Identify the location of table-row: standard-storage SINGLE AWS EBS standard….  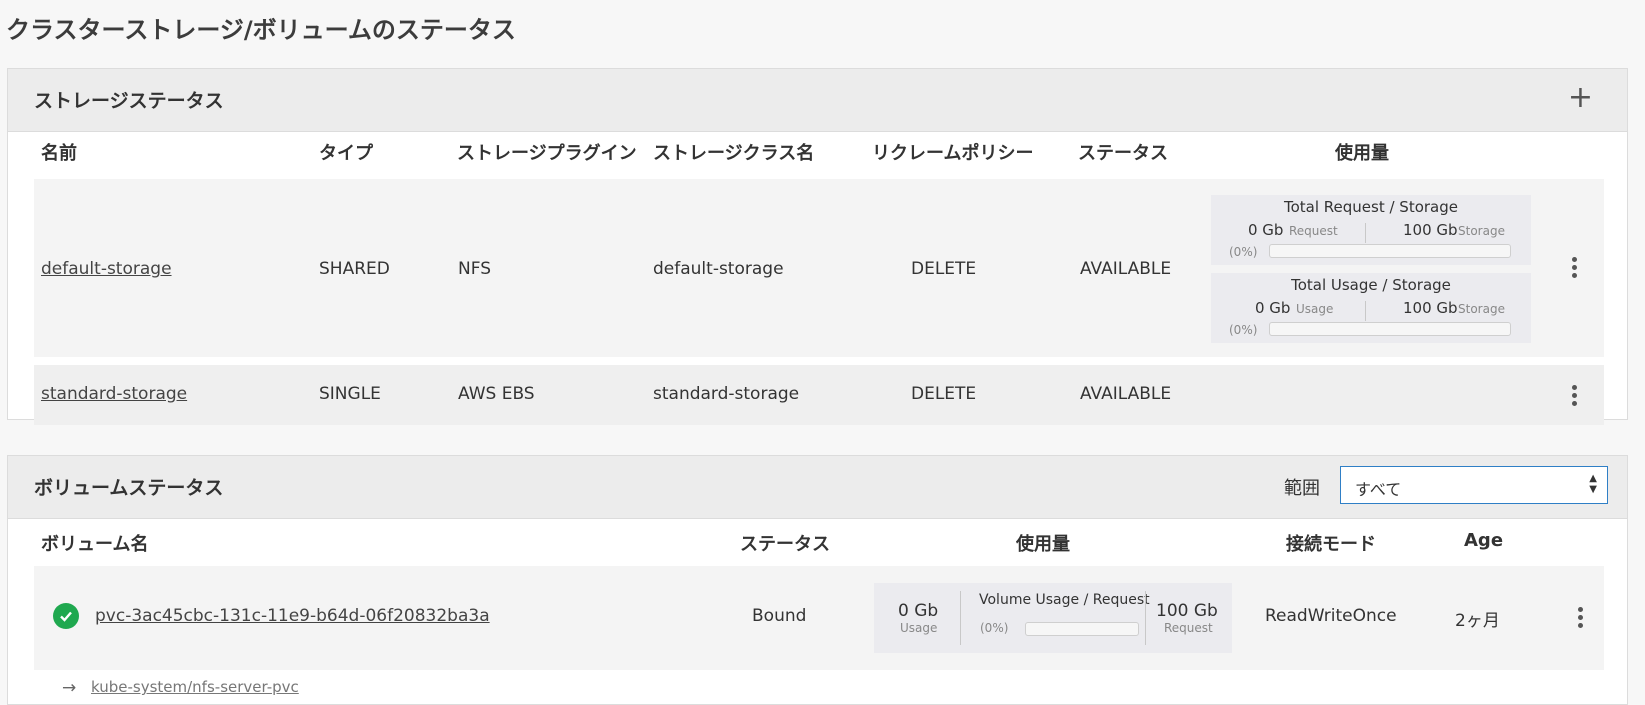
(819, 395).